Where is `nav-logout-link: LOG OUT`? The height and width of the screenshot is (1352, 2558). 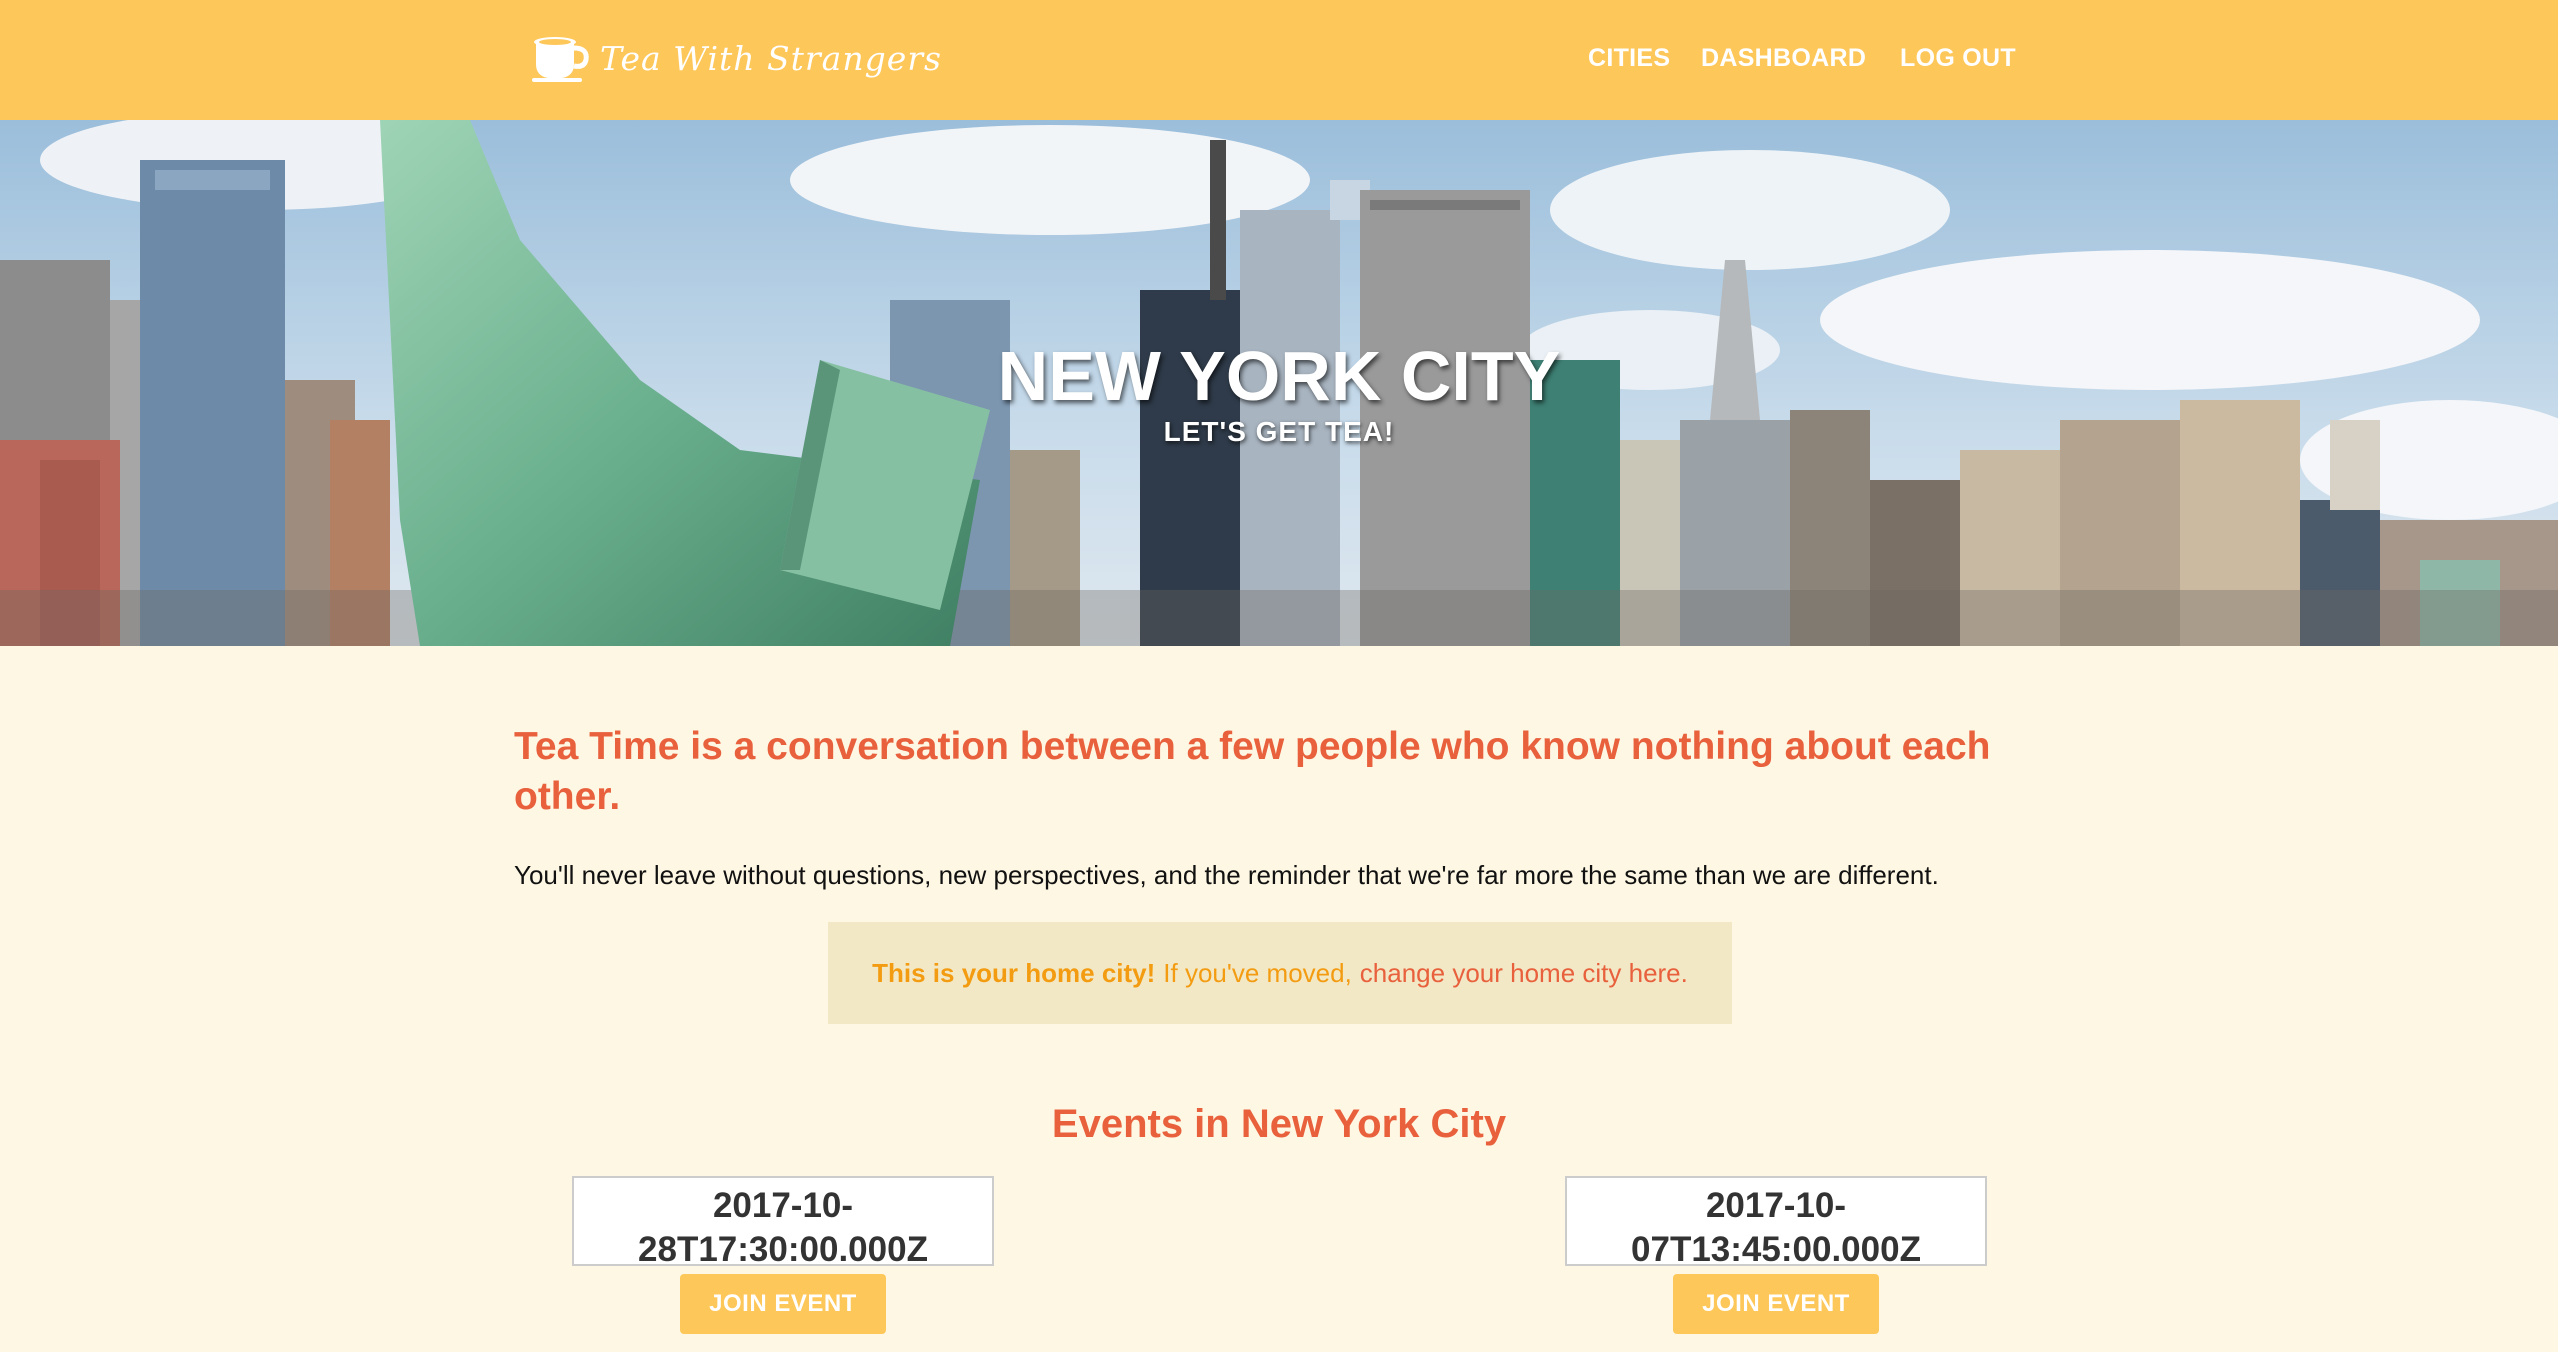
nav-logout-link: LOG OUT is located at coordinates (1958, 58).